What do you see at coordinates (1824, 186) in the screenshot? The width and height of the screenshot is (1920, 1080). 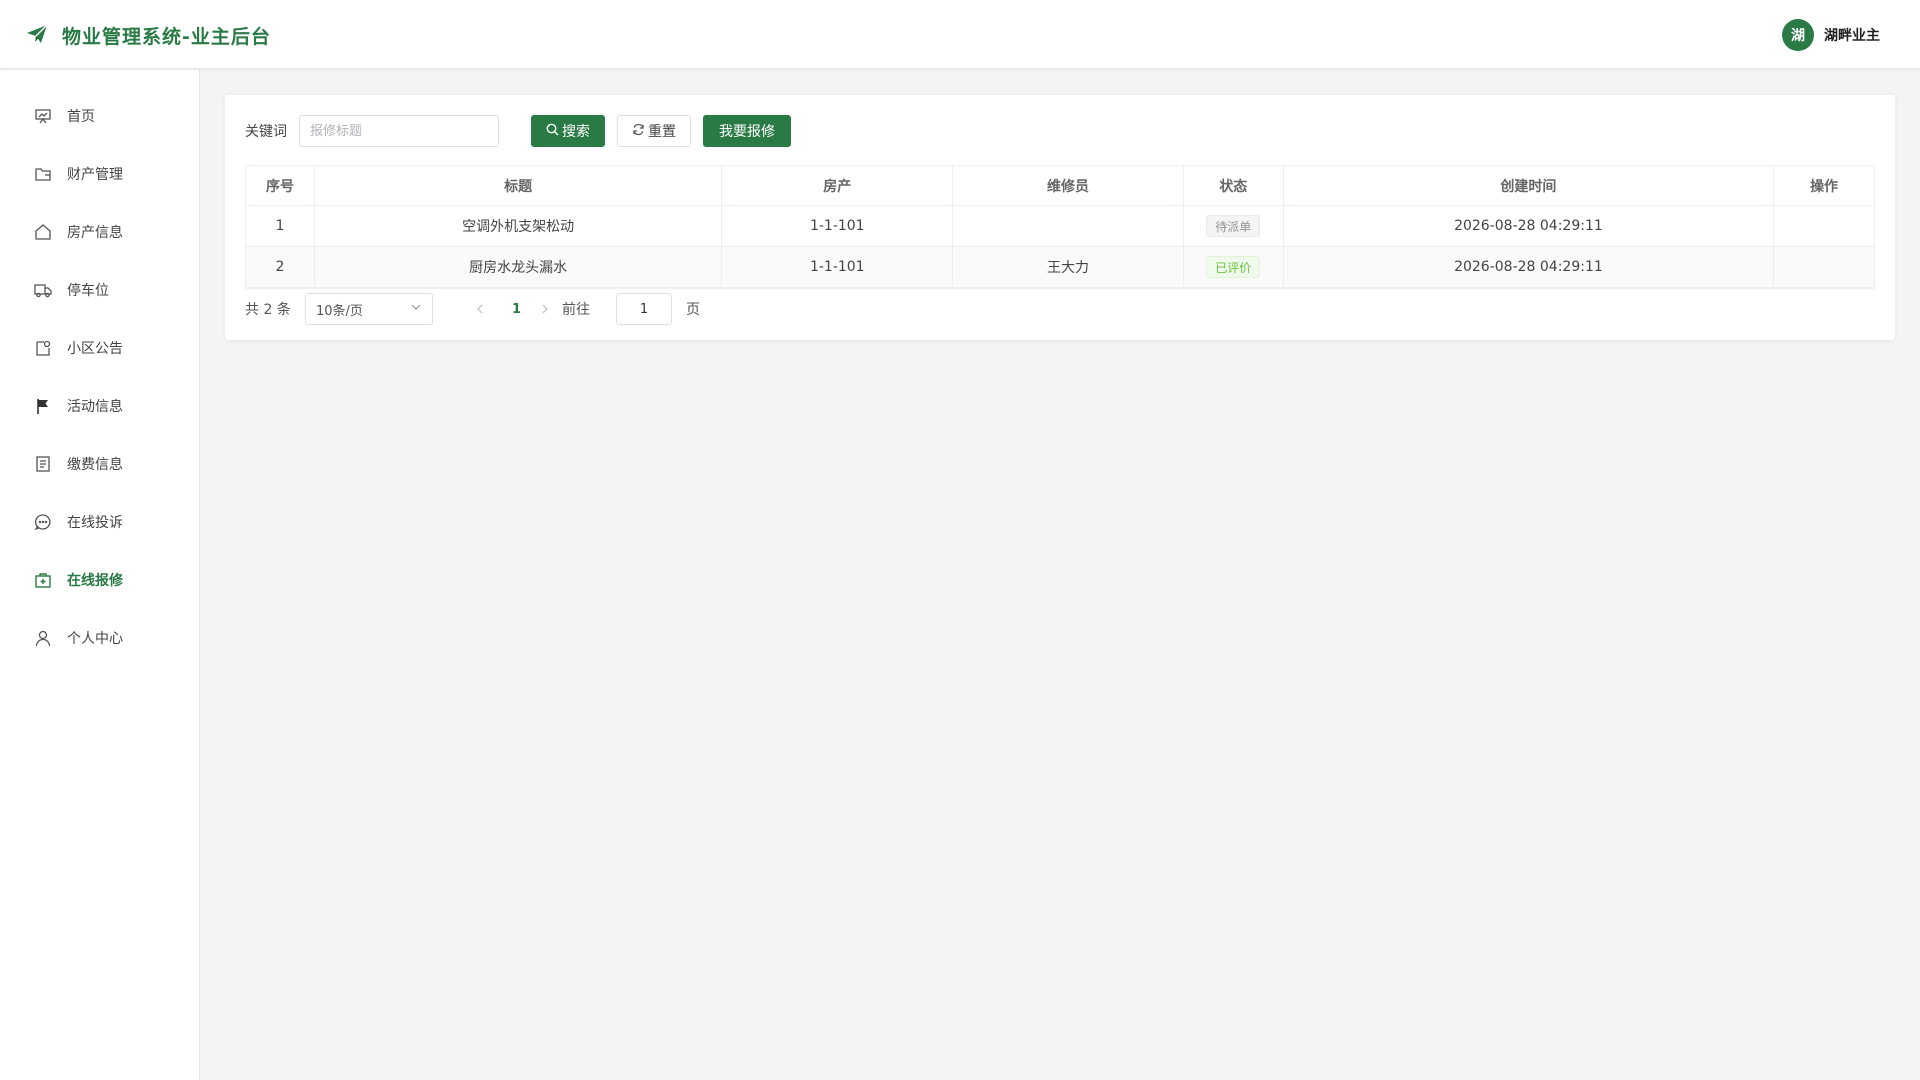 I see `column-header-action: 操作` at bounding box center [1824, 186].